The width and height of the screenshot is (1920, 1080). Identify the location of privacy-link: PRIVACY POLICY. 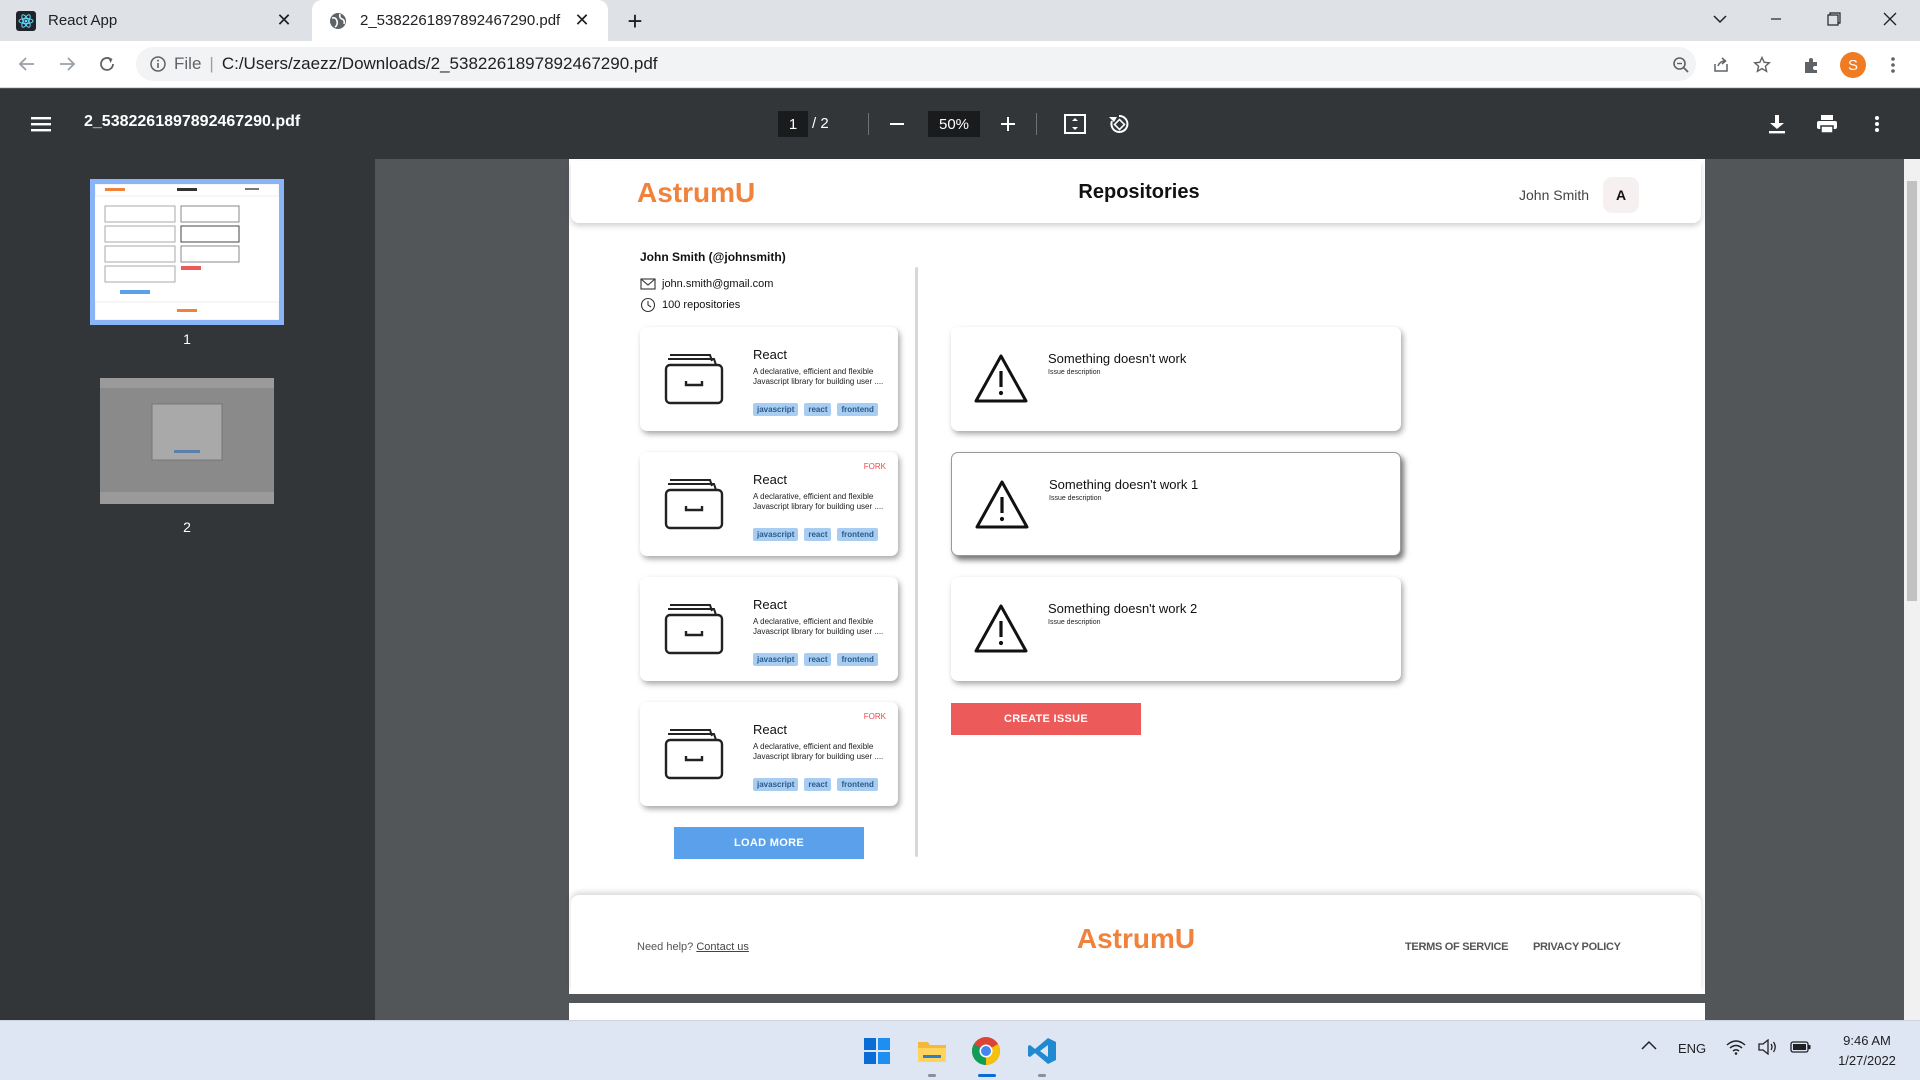
(1577, 947).